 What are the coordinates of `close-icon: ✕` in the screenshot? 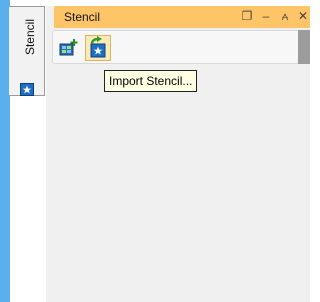 It's located at (303, 16).